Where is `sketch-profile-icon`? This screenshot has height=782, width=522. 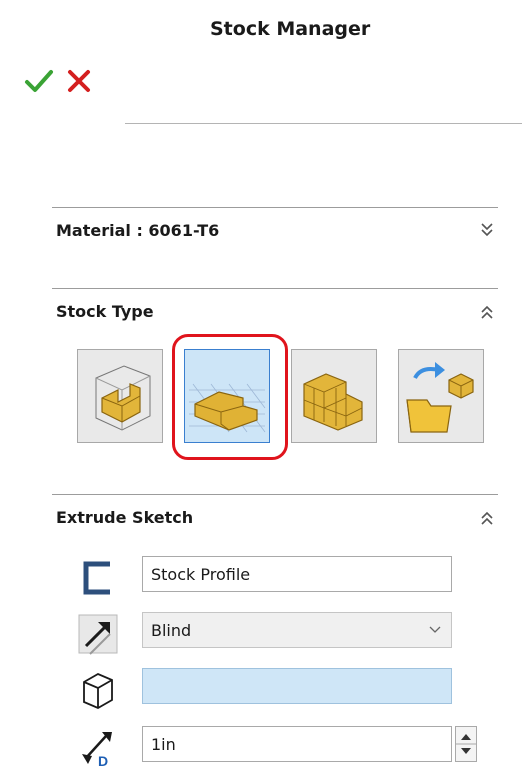
sketch-profile-icon is located at coordinates (96, 578).